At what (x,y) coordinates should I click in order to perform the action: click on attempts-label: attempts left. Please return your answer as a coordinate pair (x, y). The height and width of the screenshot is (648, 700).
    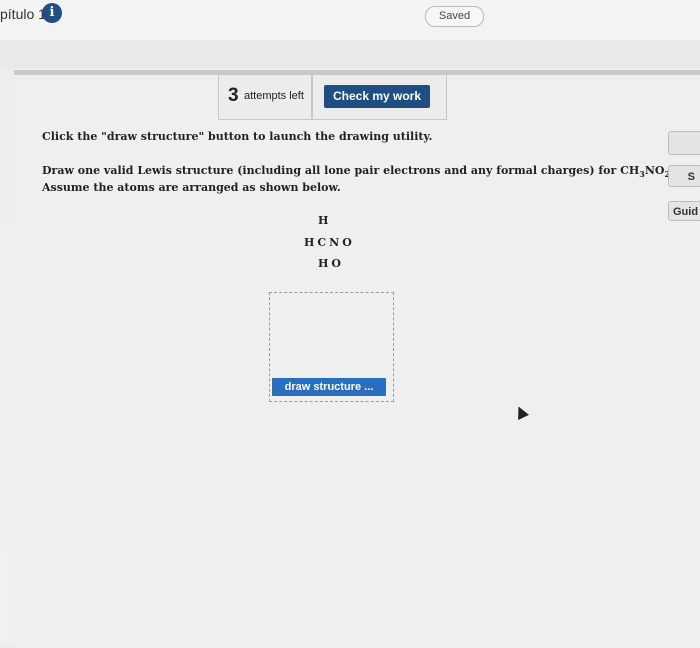
    Looking at the image, I should click on (274, 96).